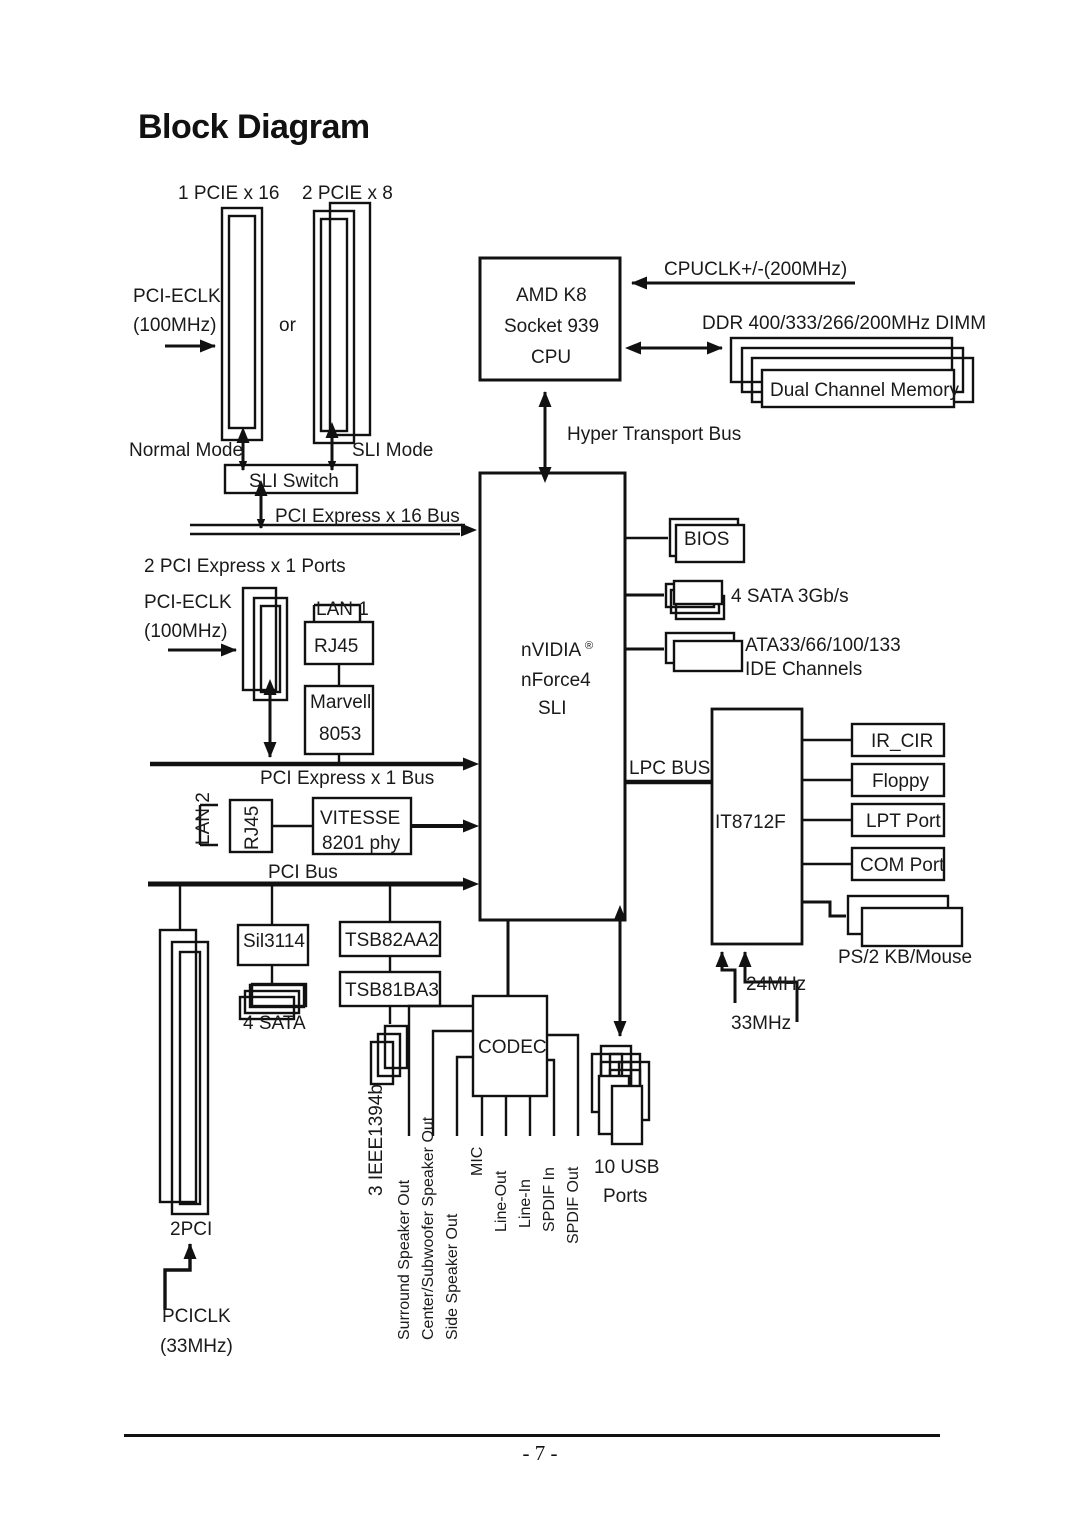 The image size is (1080, 1532). I want to click on clk-33mhz-label: 33MHz, so click(761, 1023).